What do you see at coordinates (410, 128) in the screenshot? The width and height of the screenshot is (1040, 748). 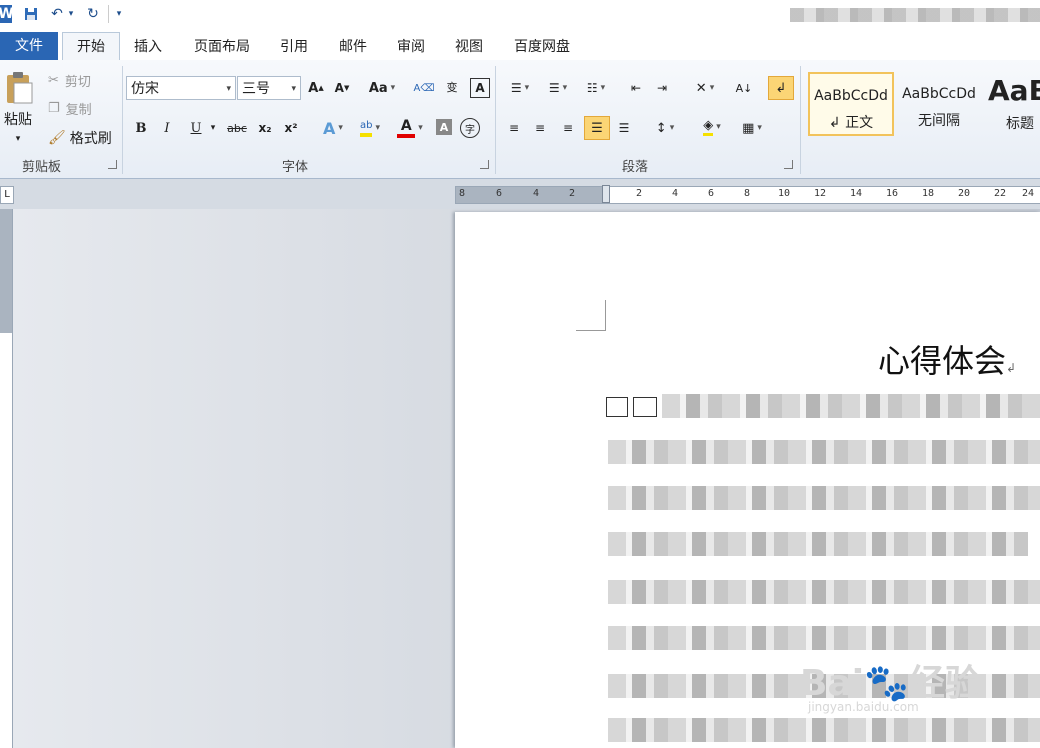 I see `font-color-button: A ▾` at bounding box center [410, 128].